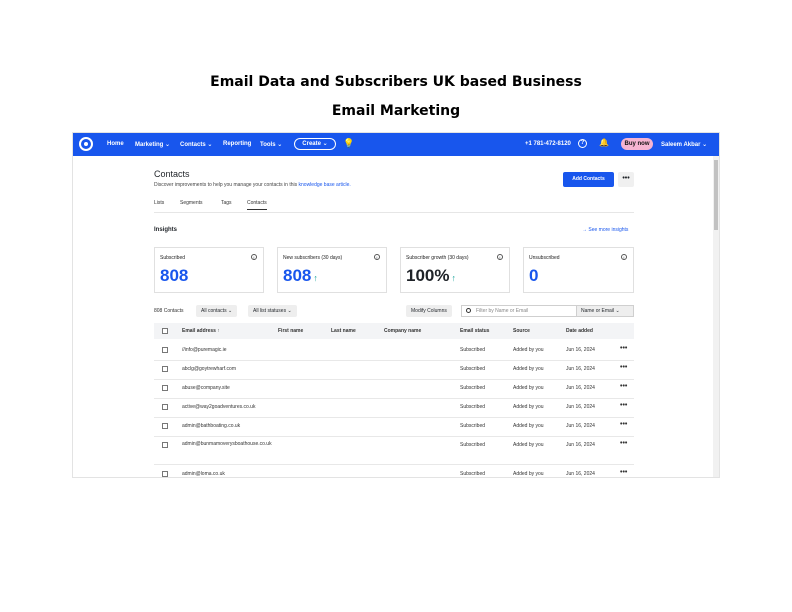  Describe the element at coordinates (684, 144) in the screenshot. I see `user-menu: Saleem Akbar ⌄` at that location.